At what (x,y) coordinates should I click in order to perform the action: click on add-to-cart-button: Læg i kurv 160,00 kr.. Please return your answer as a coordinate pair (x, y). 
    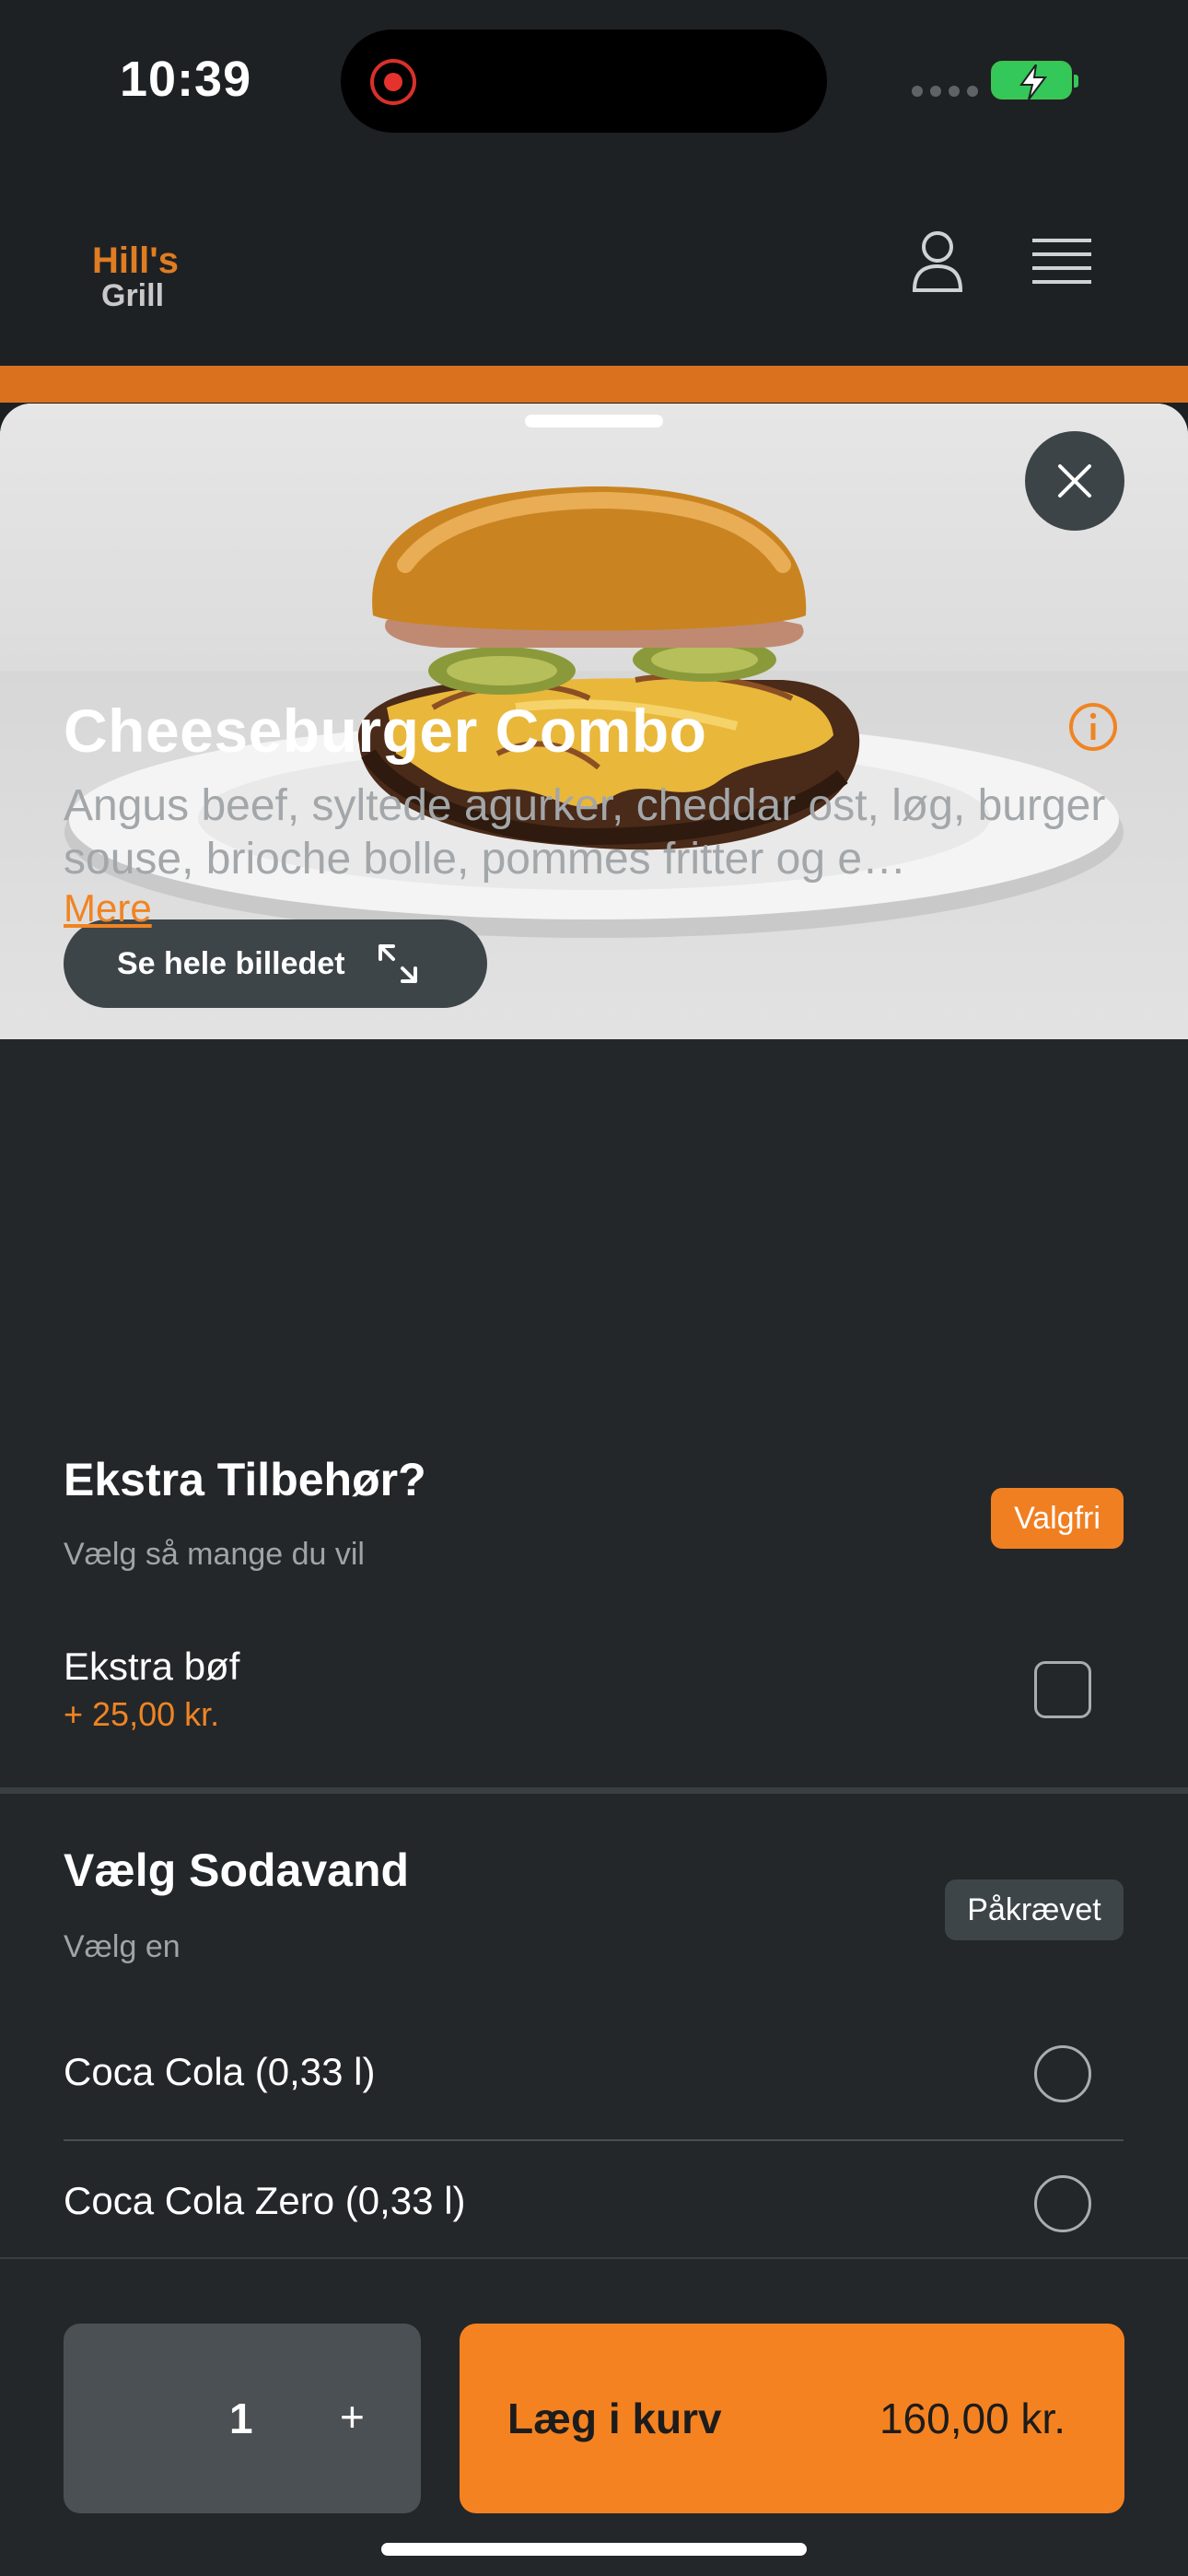
    Looking at the image, I should click on (792, 2418).